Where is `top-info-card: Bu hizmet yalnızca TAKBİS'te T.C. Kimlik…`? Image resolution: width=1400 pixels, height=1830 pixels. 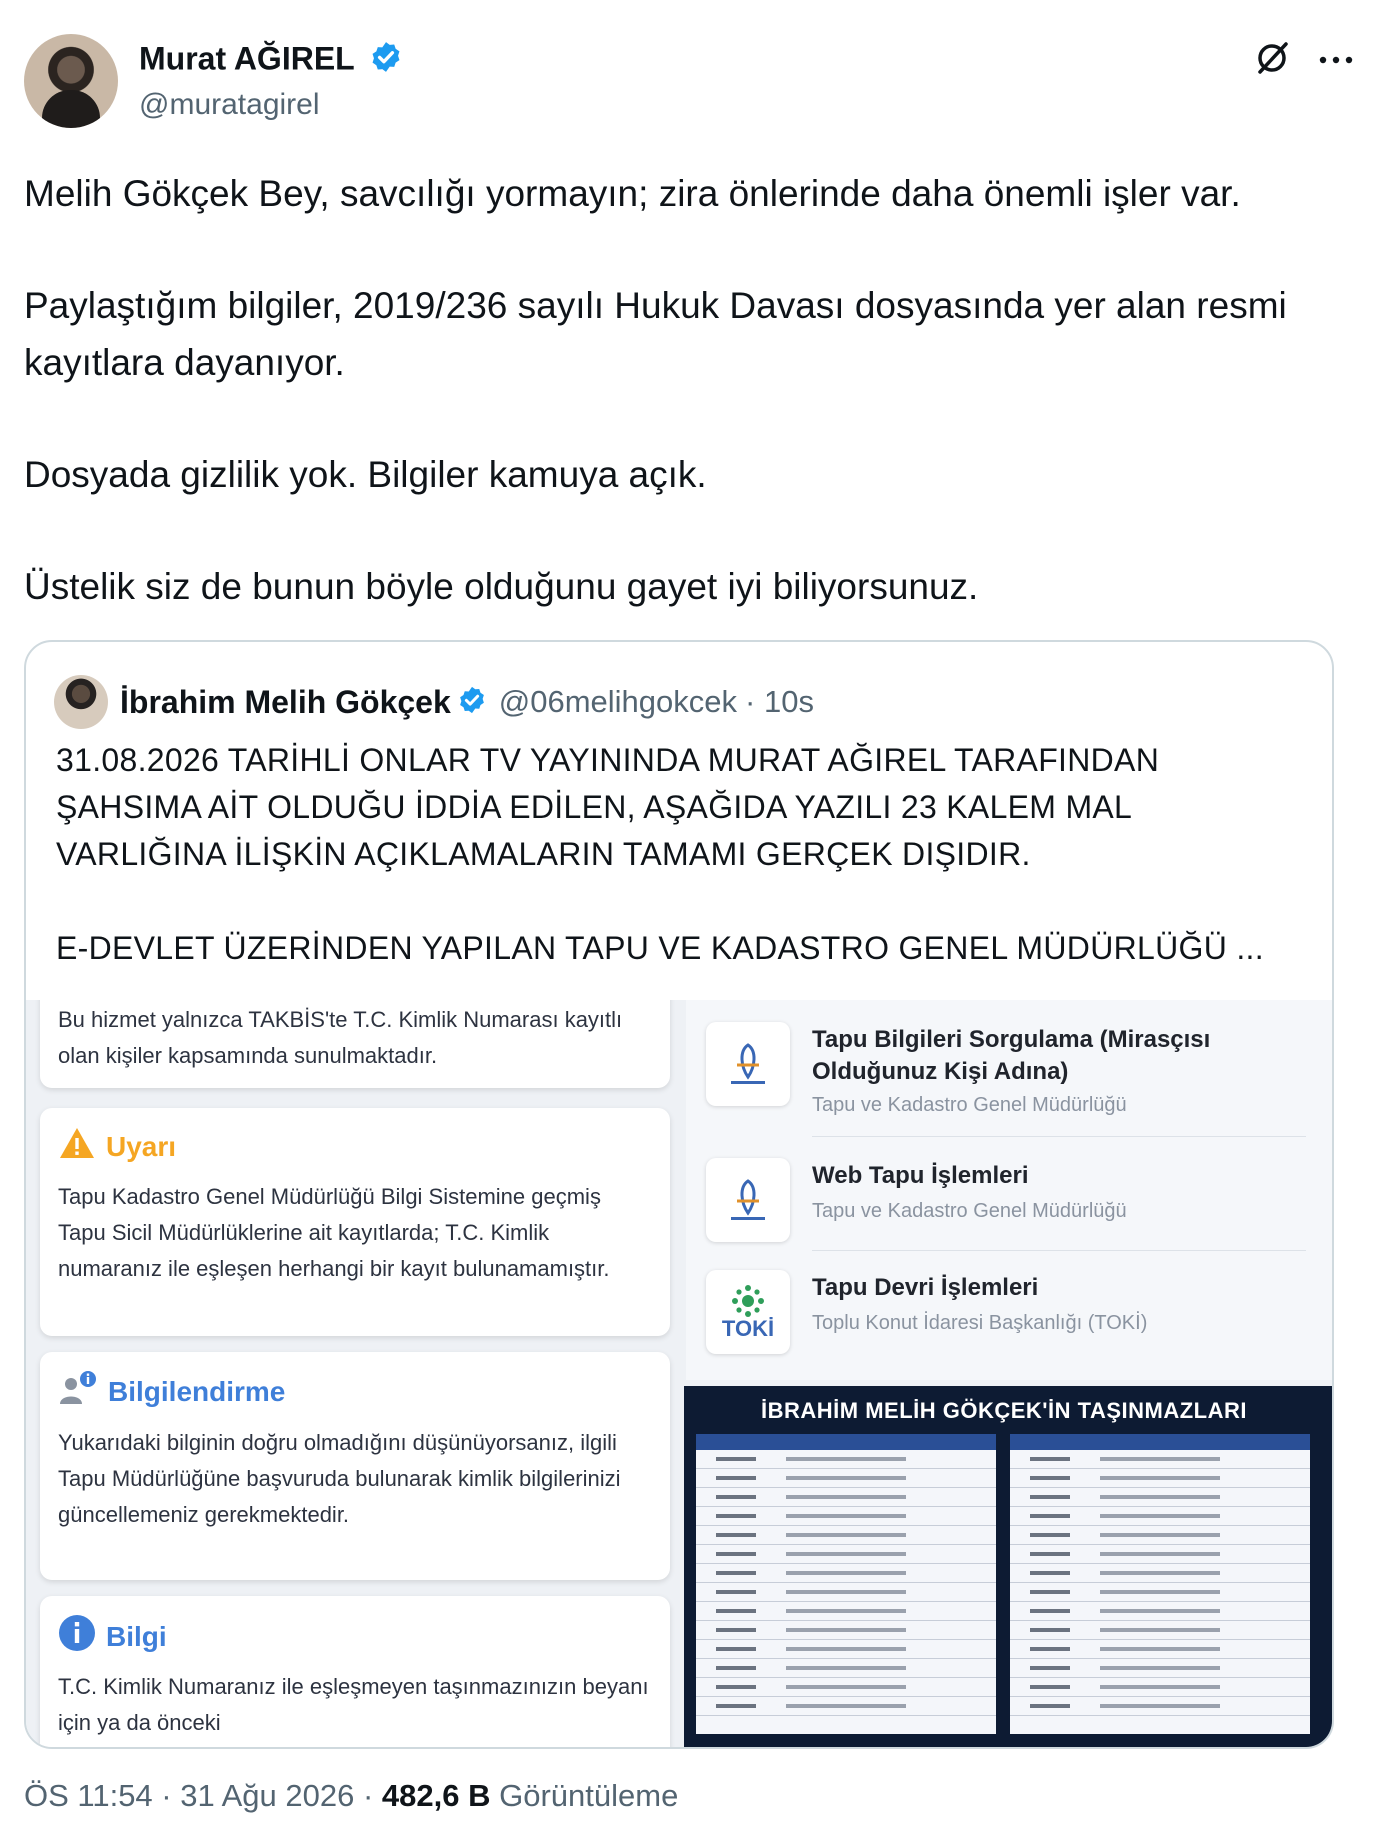
top-info-card: Bu hizmet yalnızca TAKBİS'te T.C. Kimlik… is located at coordinates (355, 1044).